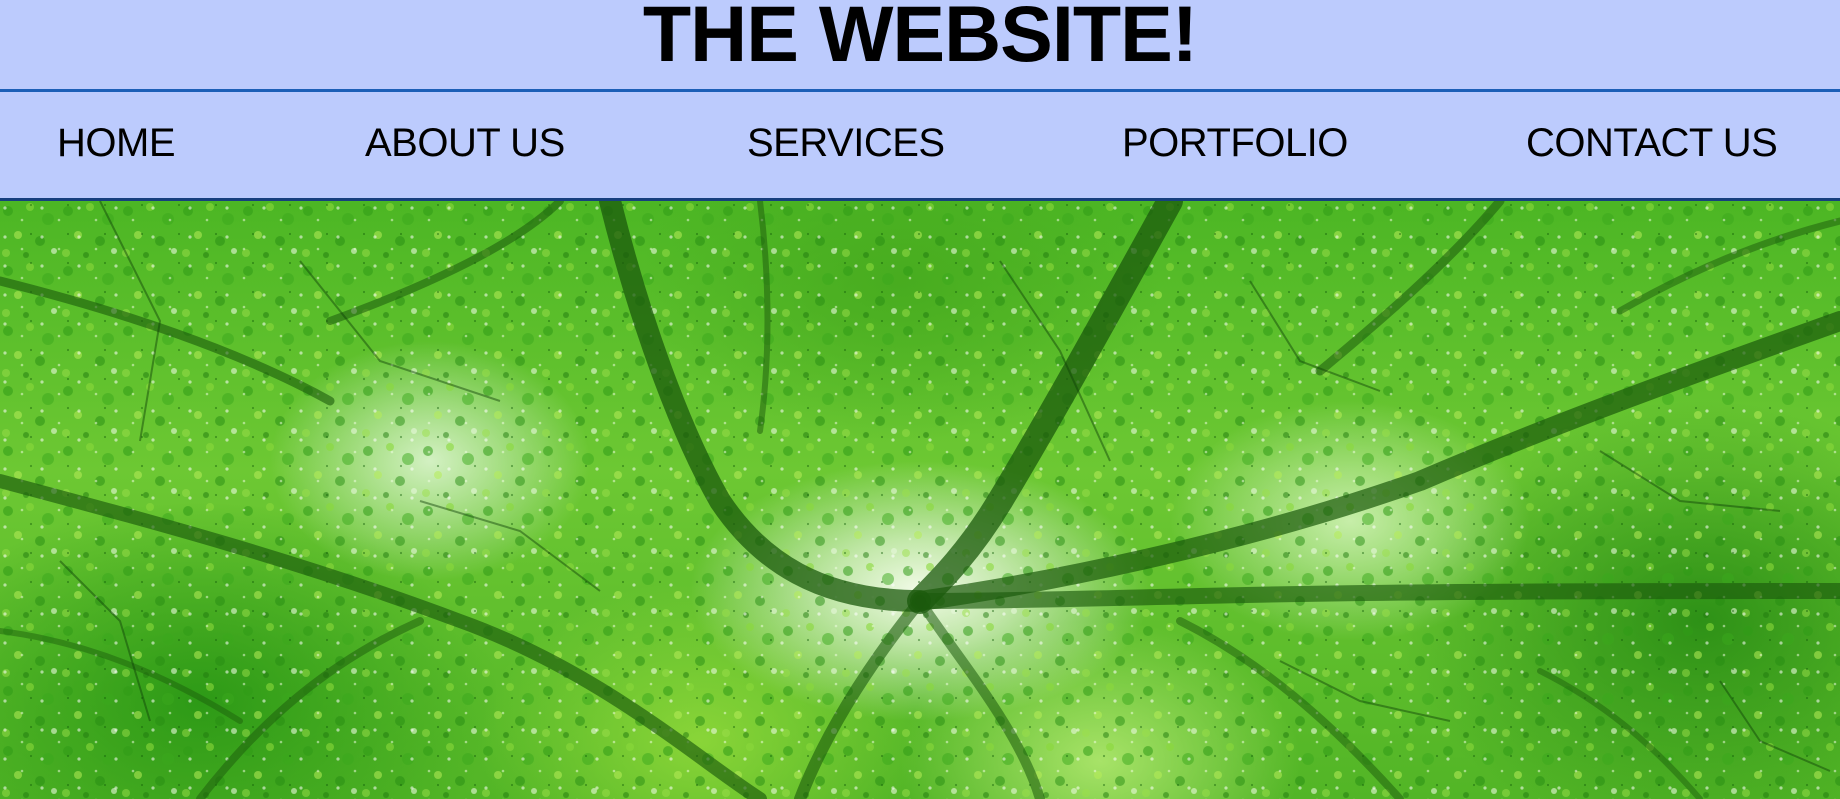  I want to click on site-header: THE WEBSITE!, so click(920, 46).